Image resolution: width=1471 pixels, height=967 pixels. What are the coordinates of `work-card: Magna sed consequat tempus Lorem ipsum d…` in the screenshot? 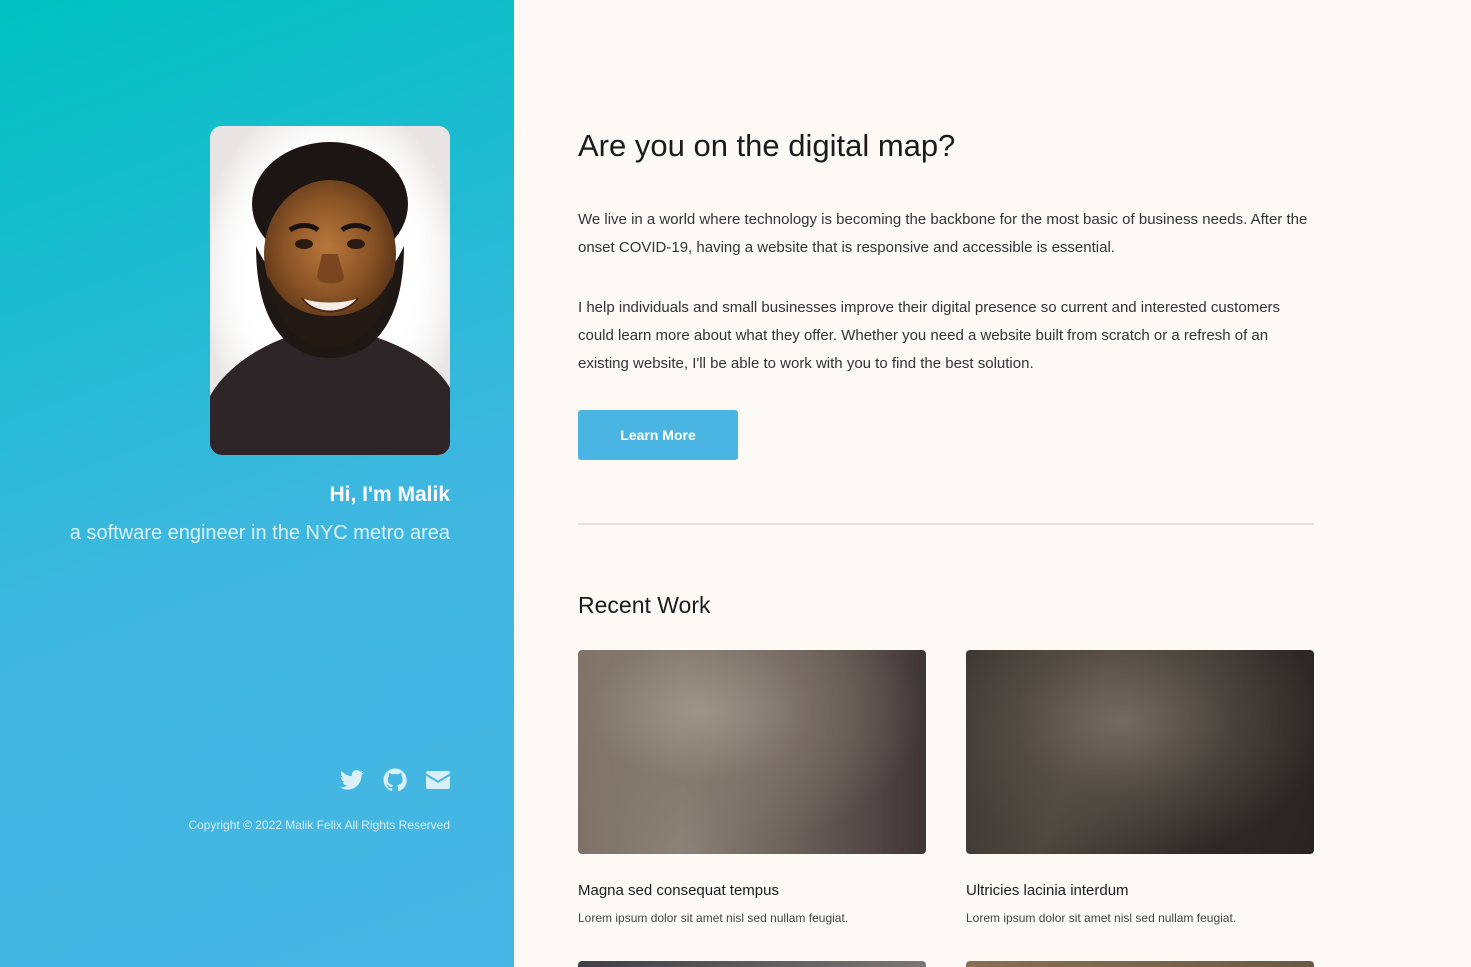 It's located at (752, 787).